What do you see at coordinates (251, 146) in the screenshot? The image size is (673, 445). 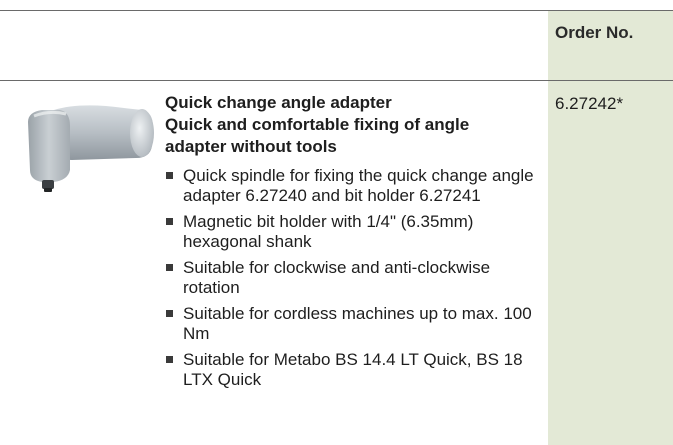 I see `product-title-line: adapter without tools` at bounding box center [251, 146].